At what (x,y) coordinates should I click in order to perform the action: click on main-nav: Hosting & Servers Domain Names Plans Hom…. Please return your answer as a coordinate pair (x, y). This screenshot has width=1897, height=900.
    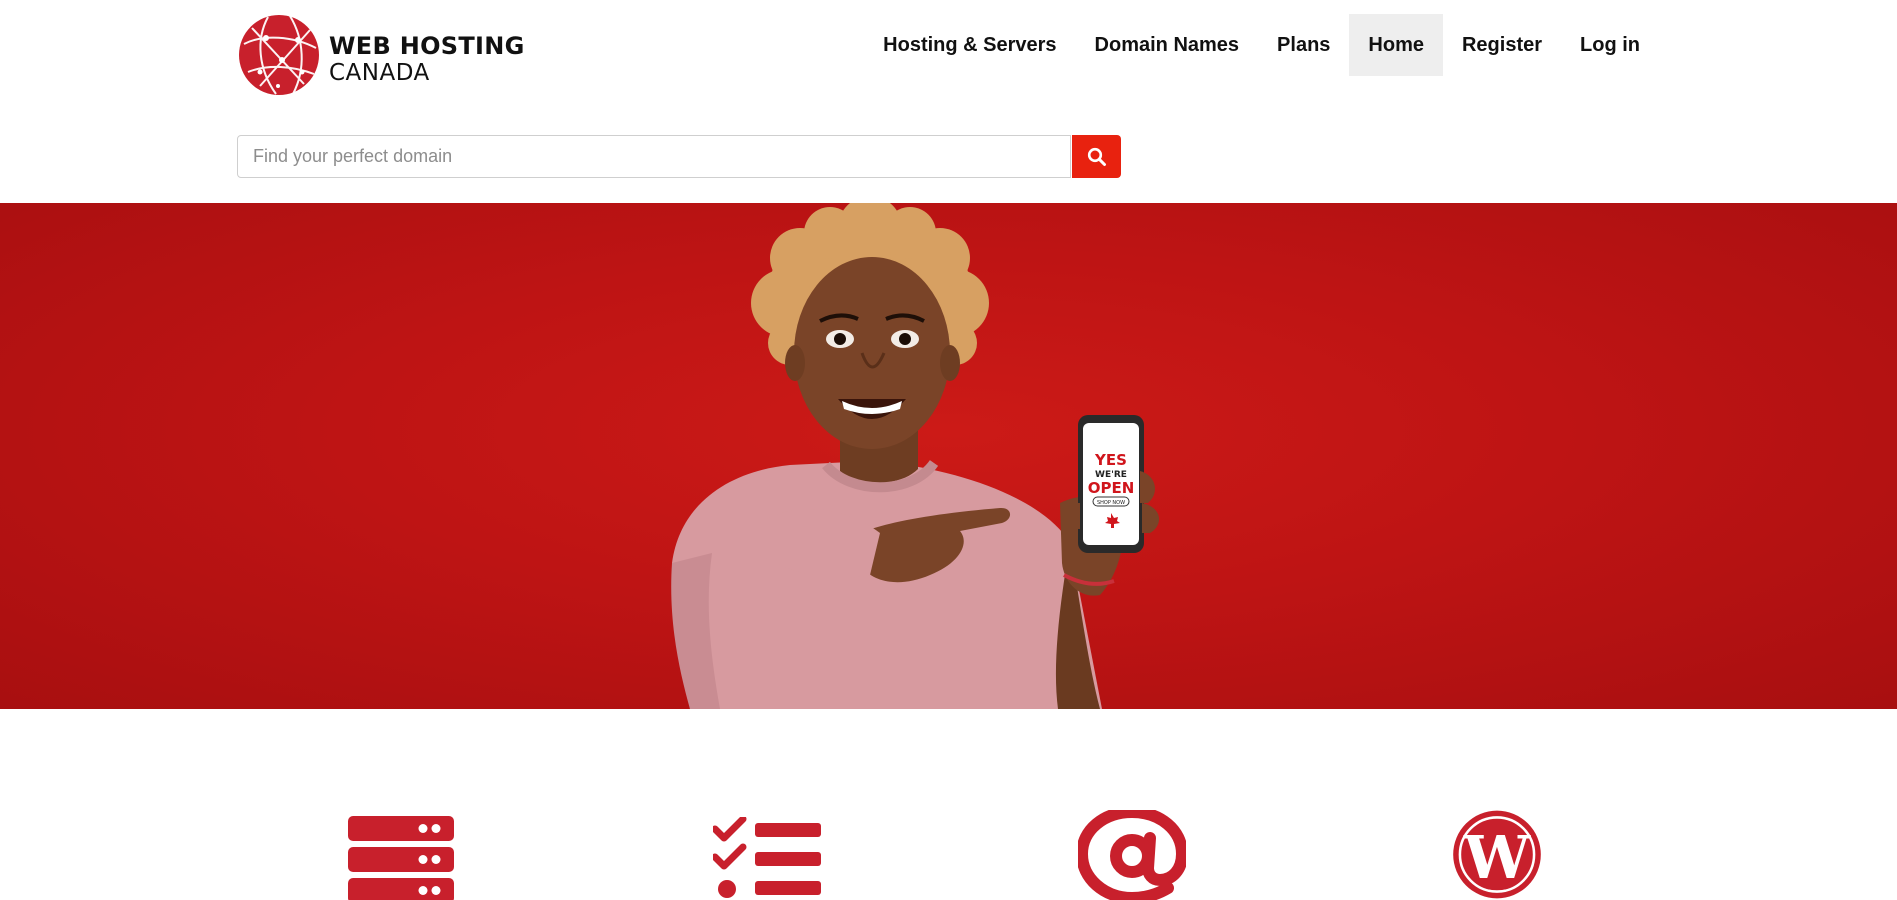
    Looking at the image, I should click on (1261, 45).